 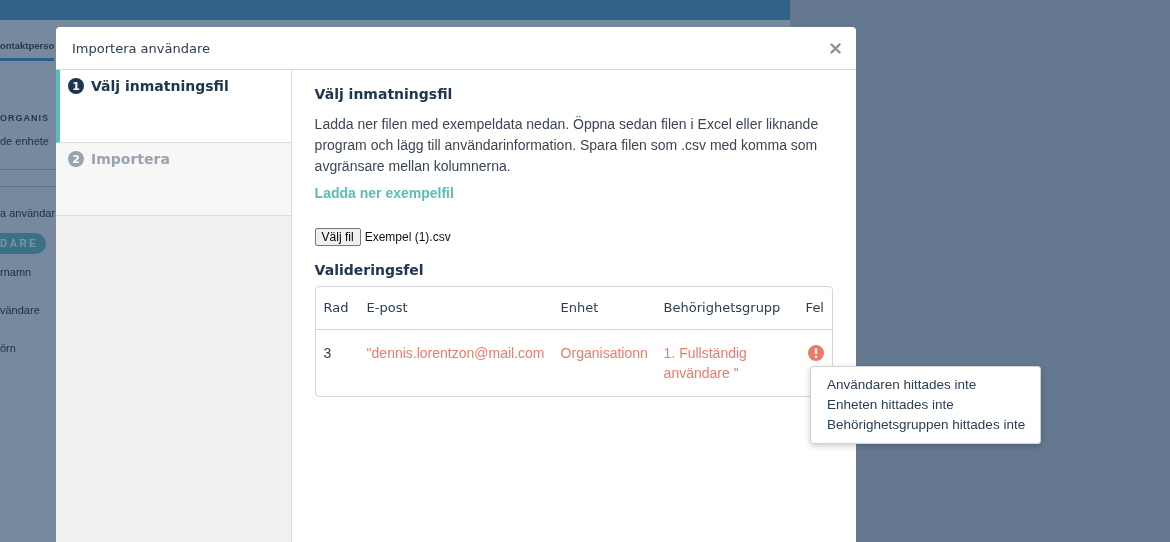 What do you see at coordinates (20, 310) in the screenshot?
I see `background-text: vändare` at bounding box center [20, 310].